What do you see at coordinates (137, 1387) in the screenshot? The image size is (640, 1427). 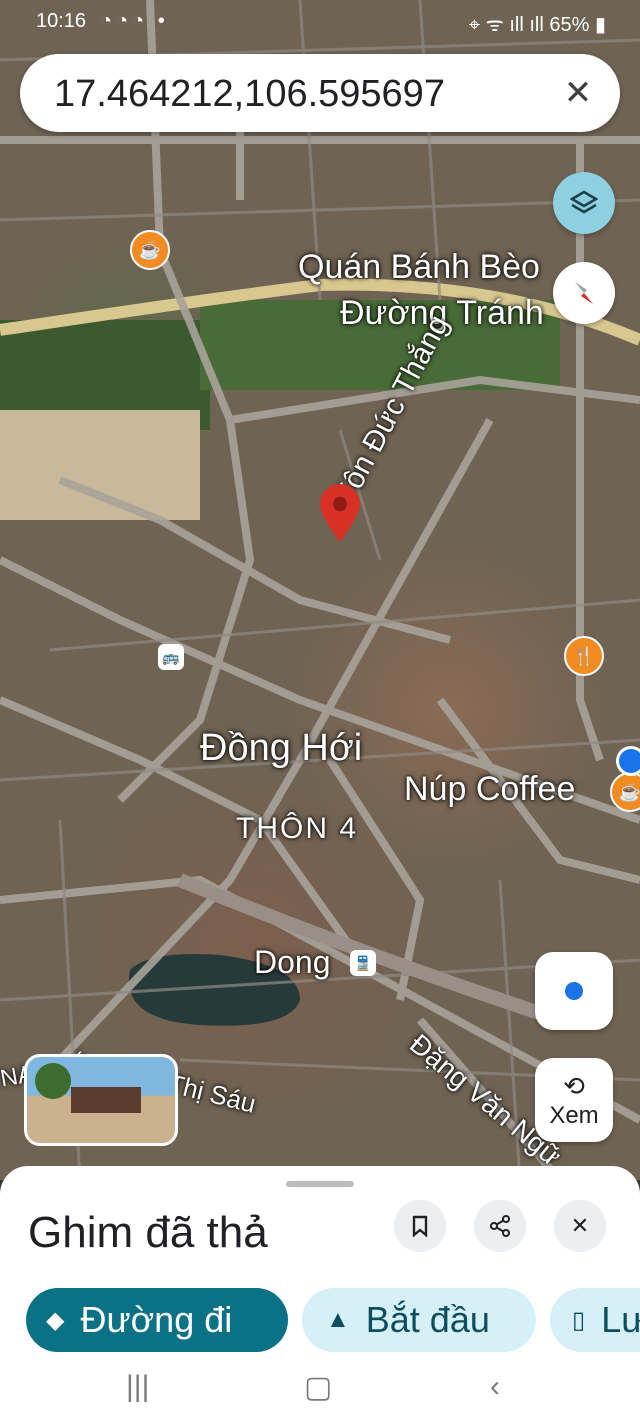 I see `recent-apps-icon: |||` at bounding box center [137, 1387].